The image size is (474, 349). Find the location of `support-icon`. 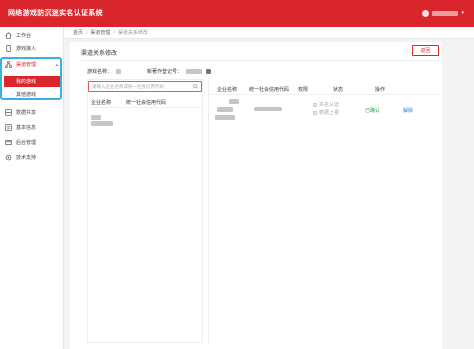

support-icon is located at coordinates (8, 157).